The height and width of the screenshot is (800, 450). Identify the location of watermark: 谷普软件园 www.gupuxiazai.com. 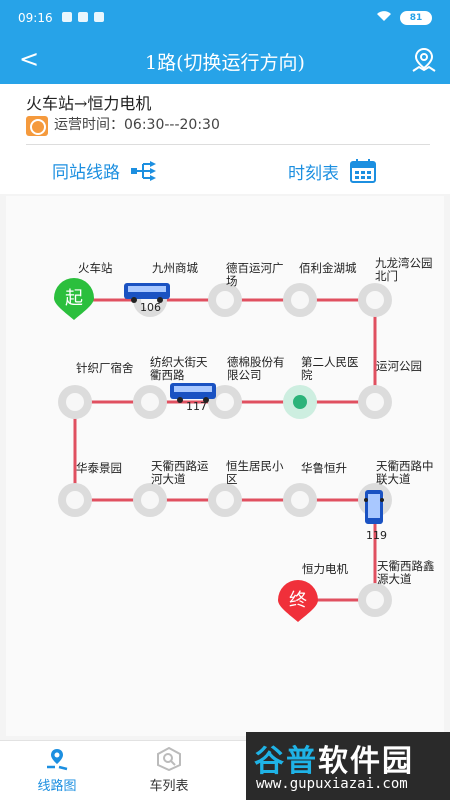
(348, 766).